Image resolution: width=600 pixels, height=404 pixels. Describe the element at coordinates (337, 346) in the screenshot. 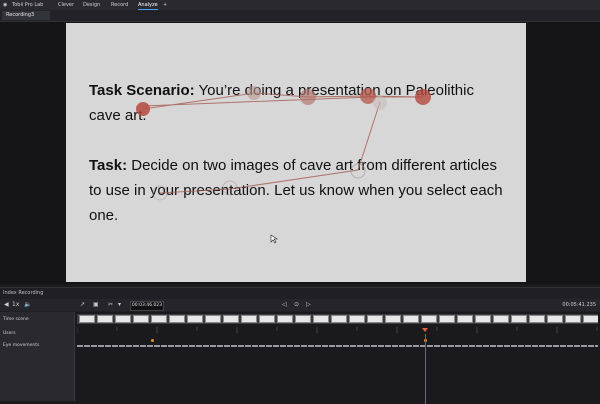

I see `eye-movement-track` at that location.